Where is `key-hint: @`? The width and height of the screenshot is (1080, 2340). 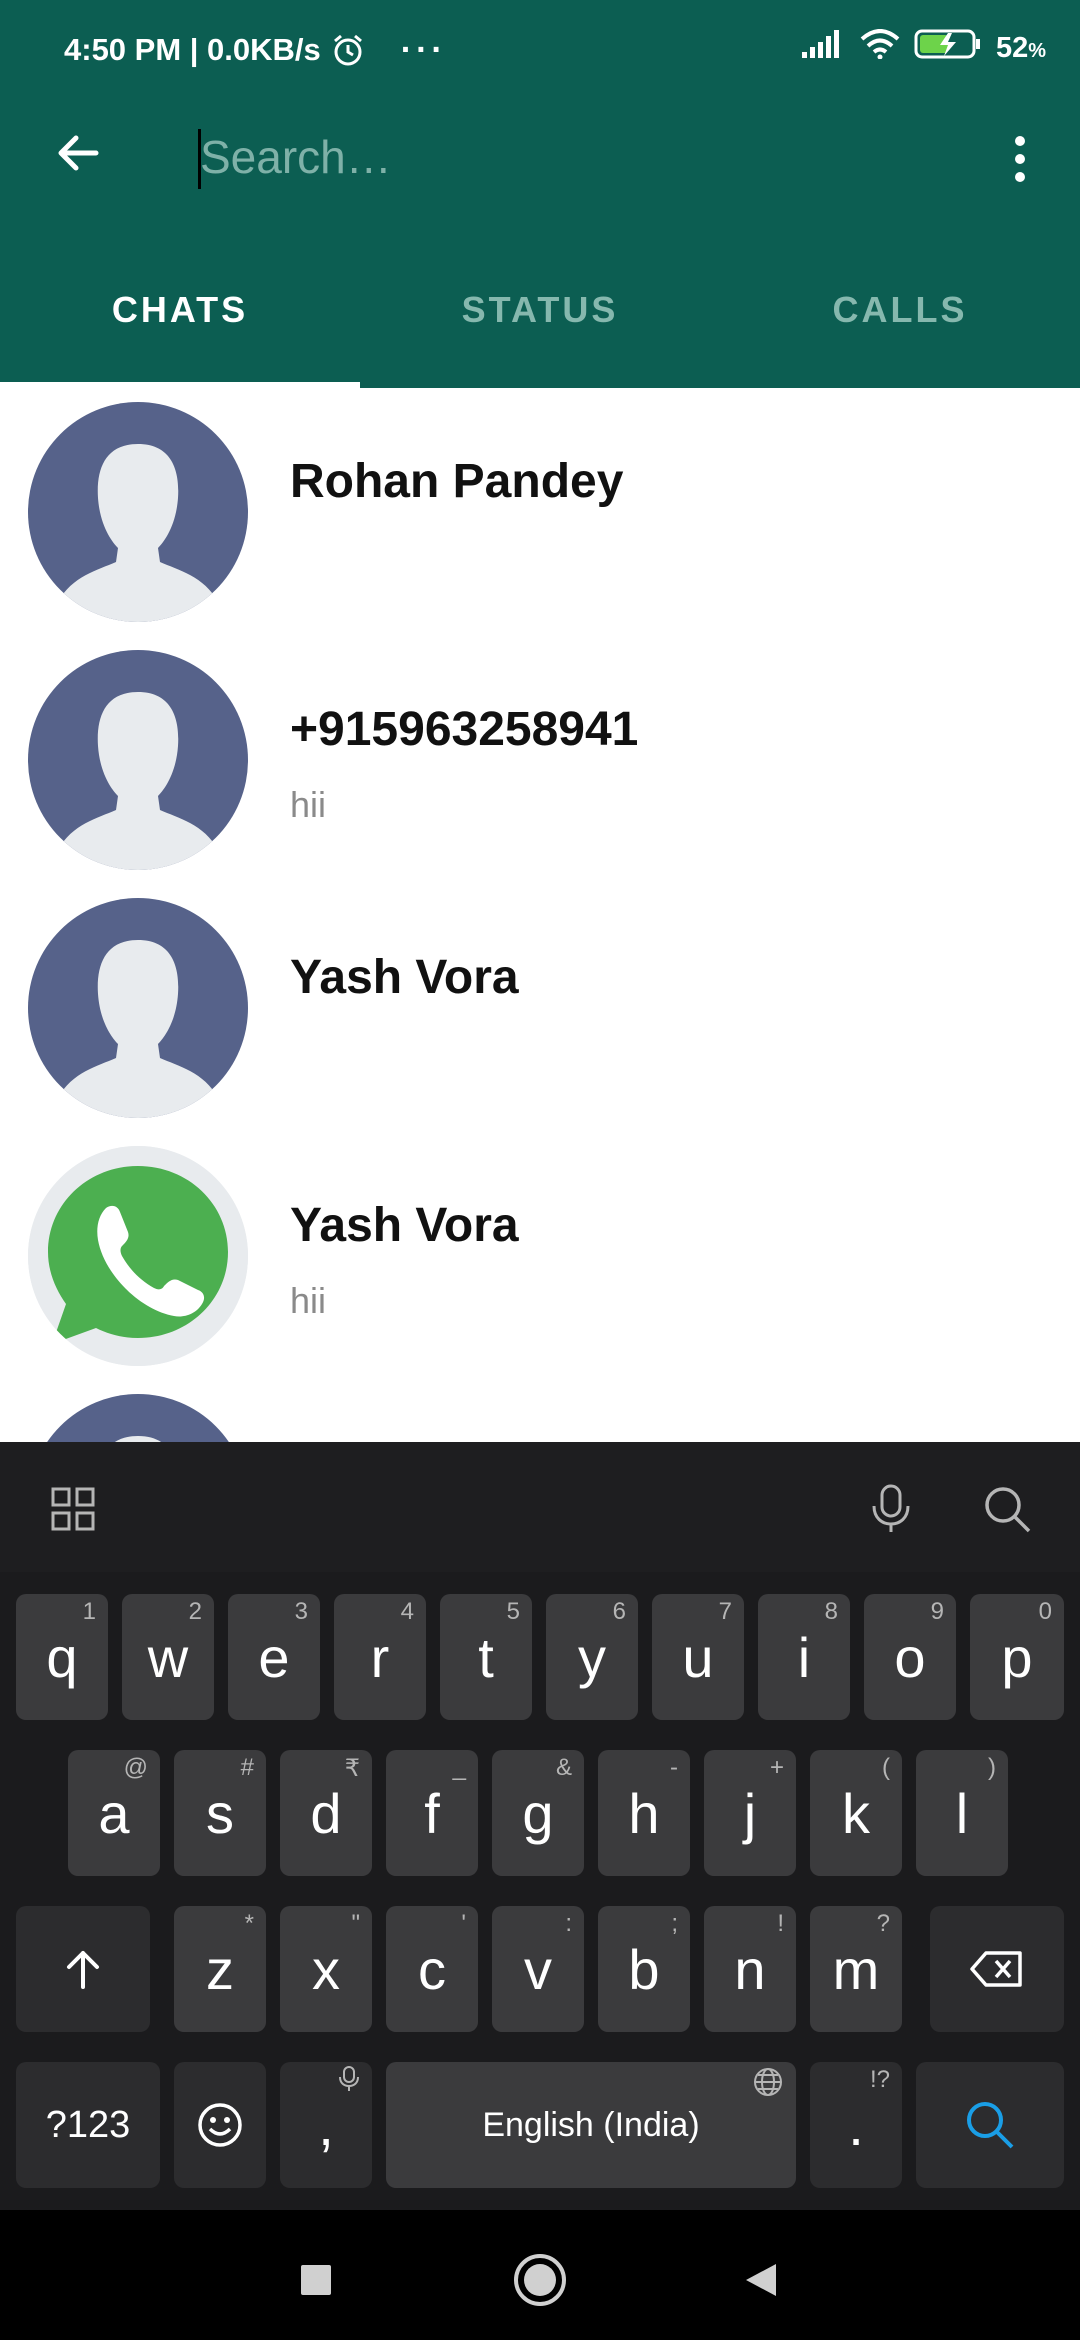 key-hint: @ is located at coordinates (135, 1767).